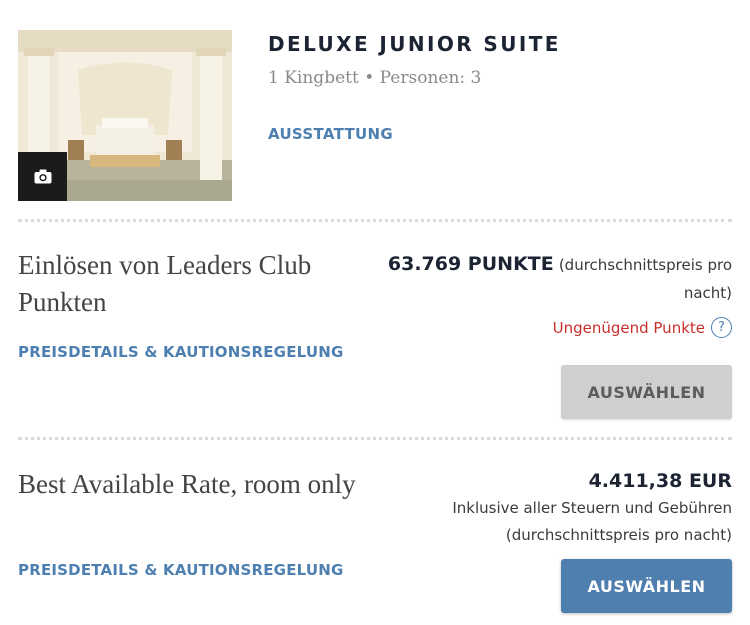 Image resolution: width=750 pixels, height=625 pixels. I want to click on warning-text: Ungenügend Punkte, so click(628, 327).